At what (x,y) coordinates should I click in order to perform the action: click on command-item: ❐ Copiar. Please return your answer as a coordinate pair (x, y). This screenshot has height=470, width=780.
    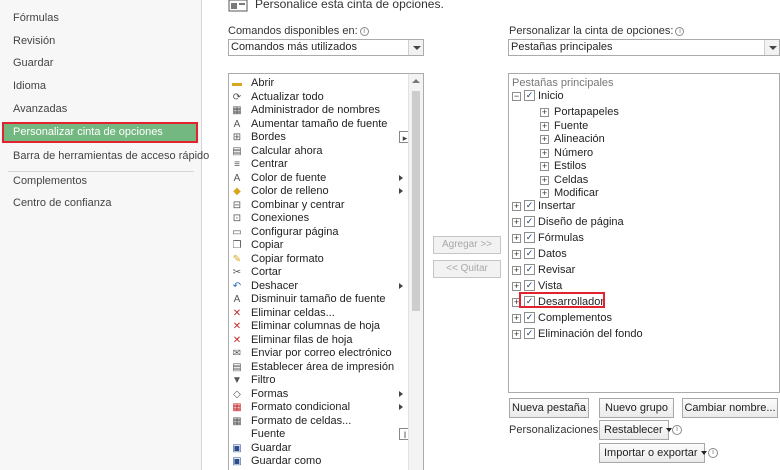
    Looking at the image, I should click on (319, 246).